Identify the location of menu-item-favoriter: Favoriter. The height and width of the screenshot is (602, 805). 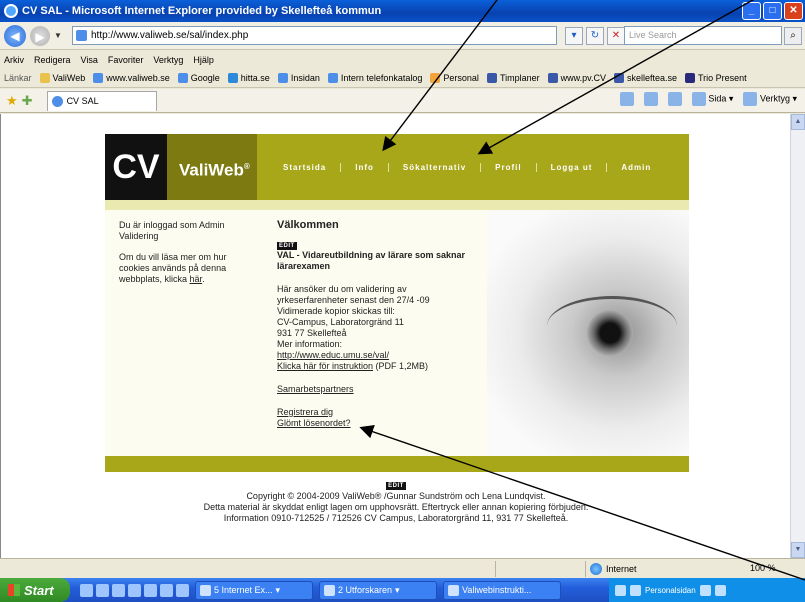
(126, 60).